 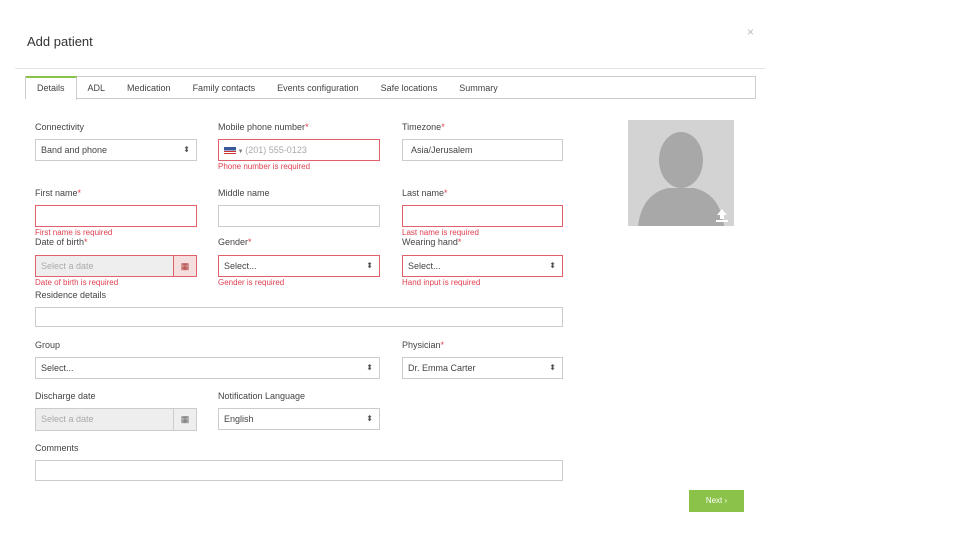 I want to click on mobile-error: Phone number is required, so click(x=264, y=166).